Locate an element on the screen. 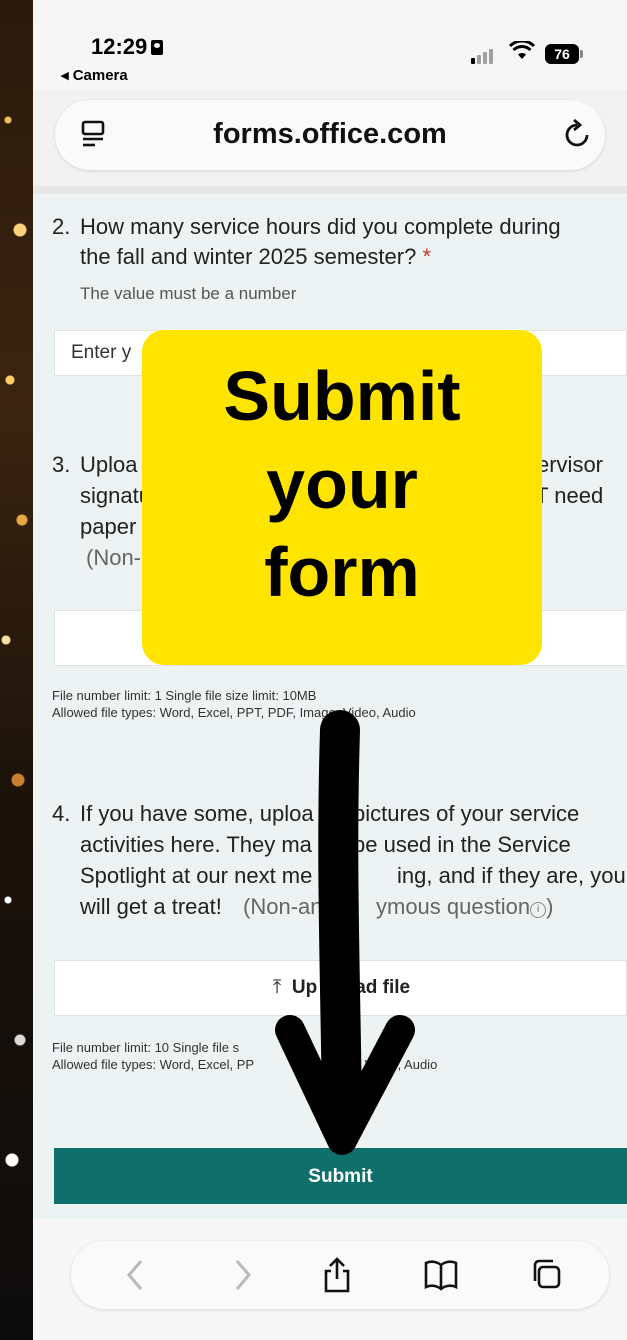  question-4-upload-button: ⤒ Up ad file is located at coordinates (340, 988).